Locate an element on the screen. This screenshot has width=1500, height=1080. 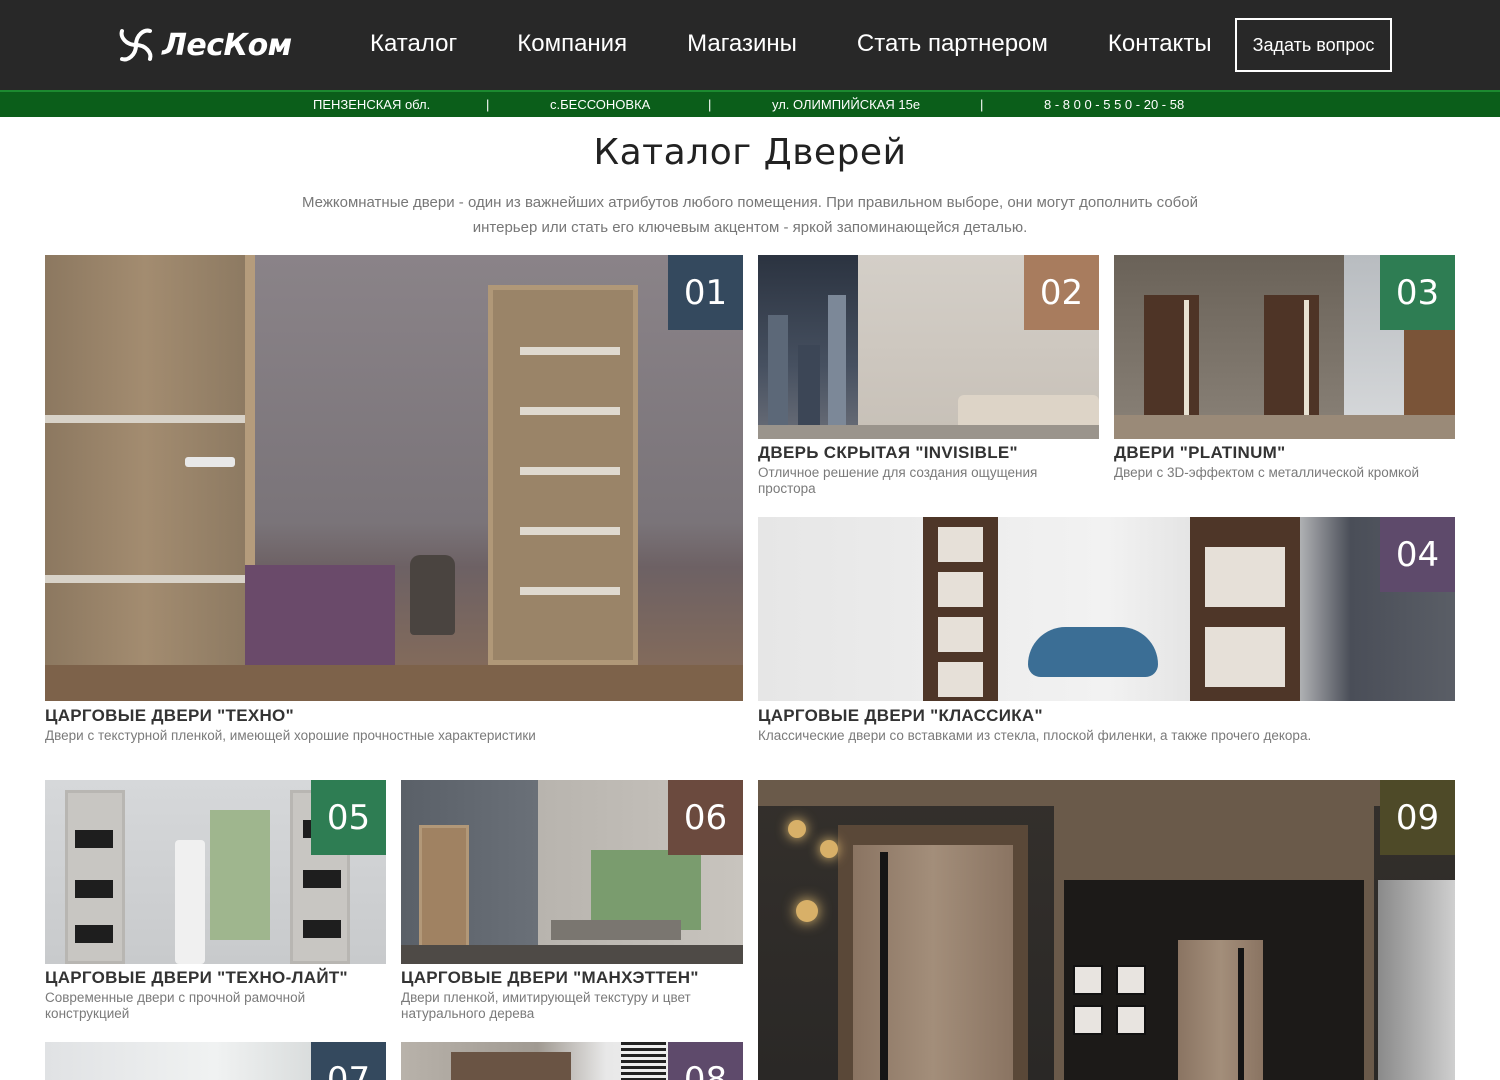
card-title: ЦАРГОВЫЕ ДВЕРИ "ТЕХНО" is located at coordinates (169, 716).